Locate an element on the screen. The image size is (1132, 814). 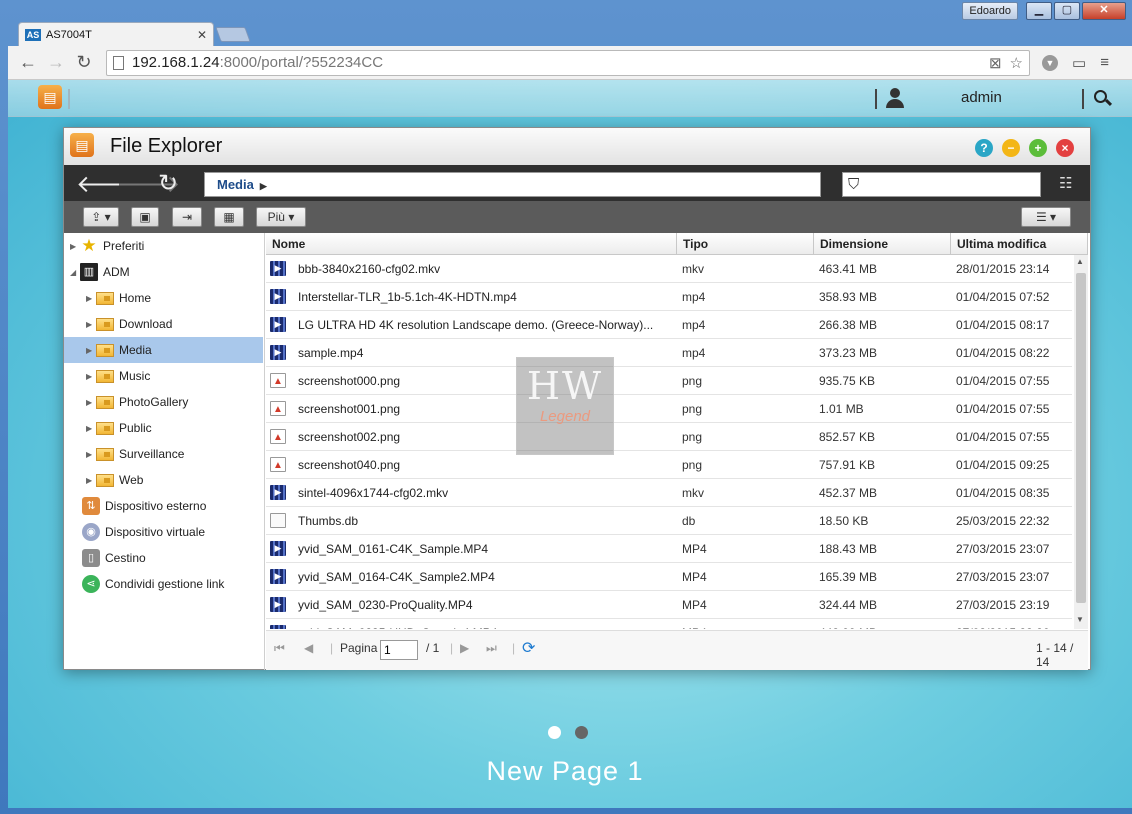
page-number-input is located at coordinates (399, 650).